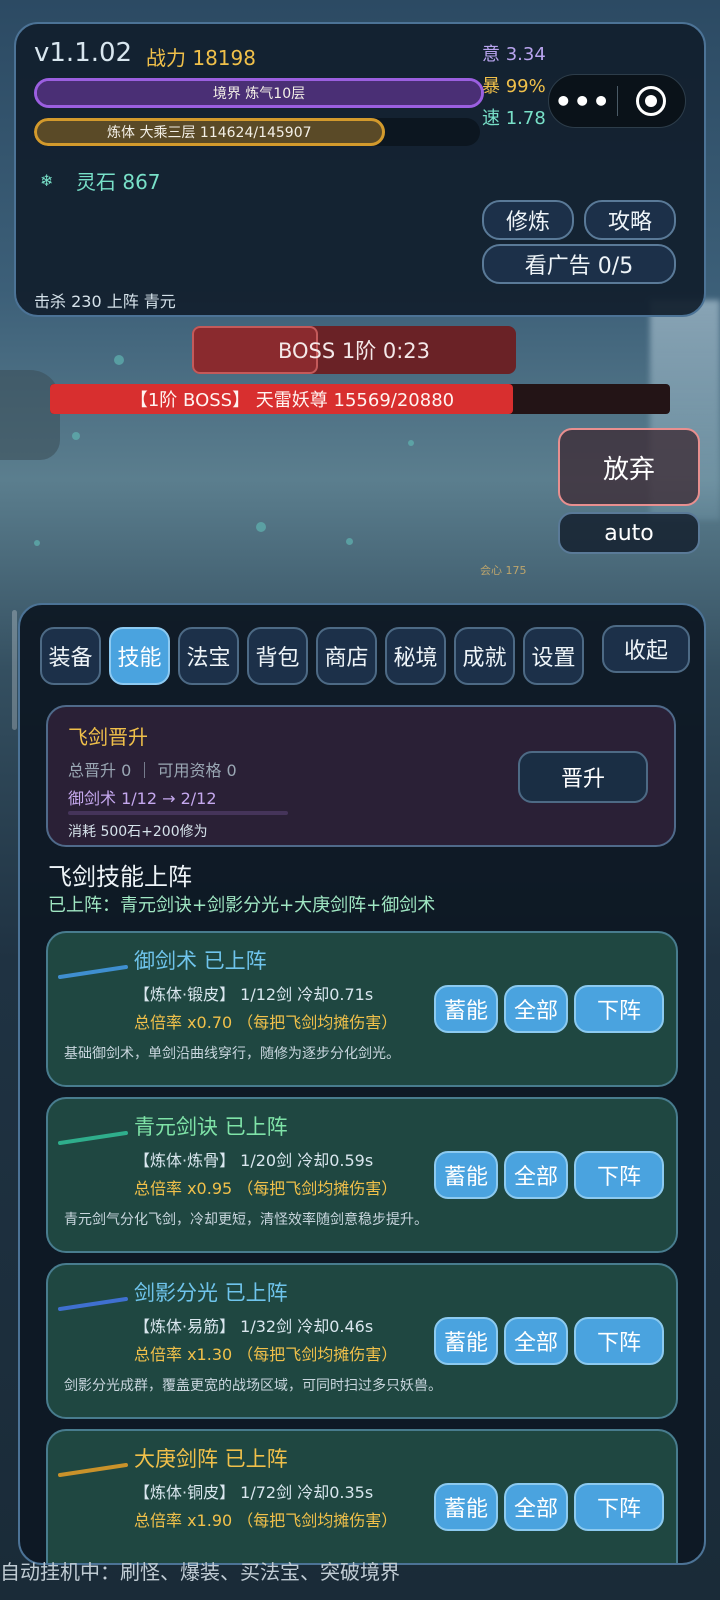  I want to click on skill-name: 御剑术 已上阵, so click(200, 961).